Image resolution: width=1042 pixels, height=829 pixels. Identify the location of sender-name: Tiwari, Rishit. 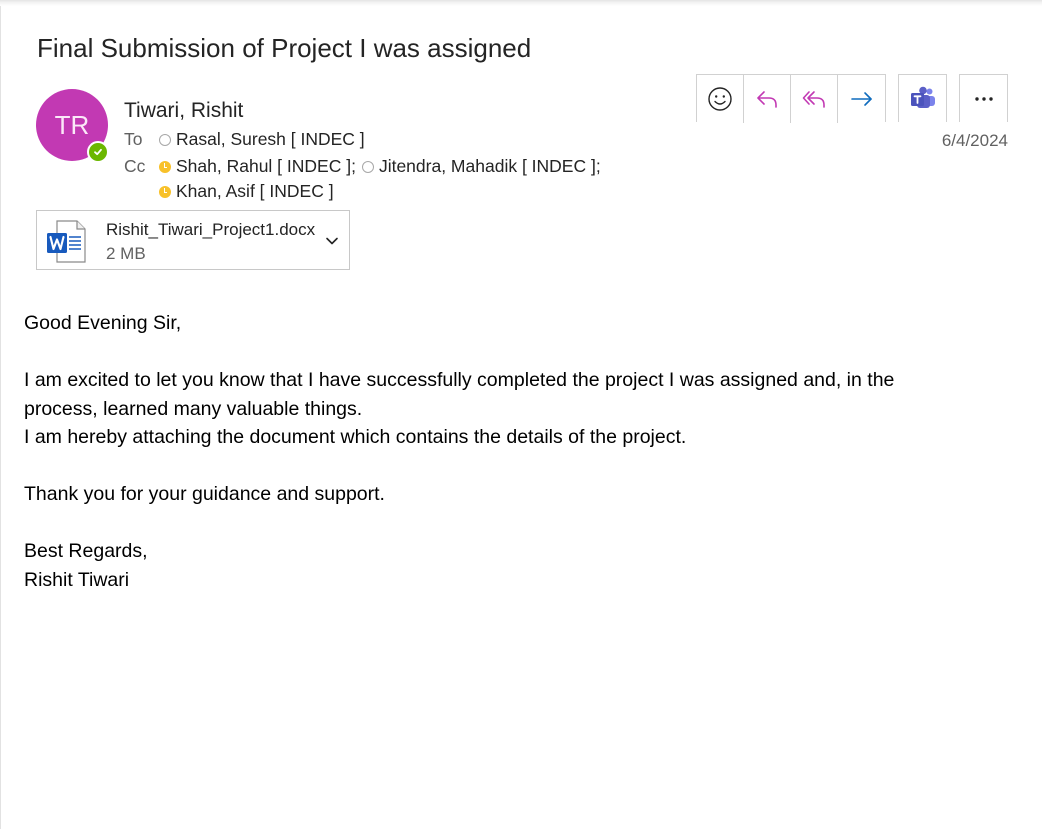
(183, 111).